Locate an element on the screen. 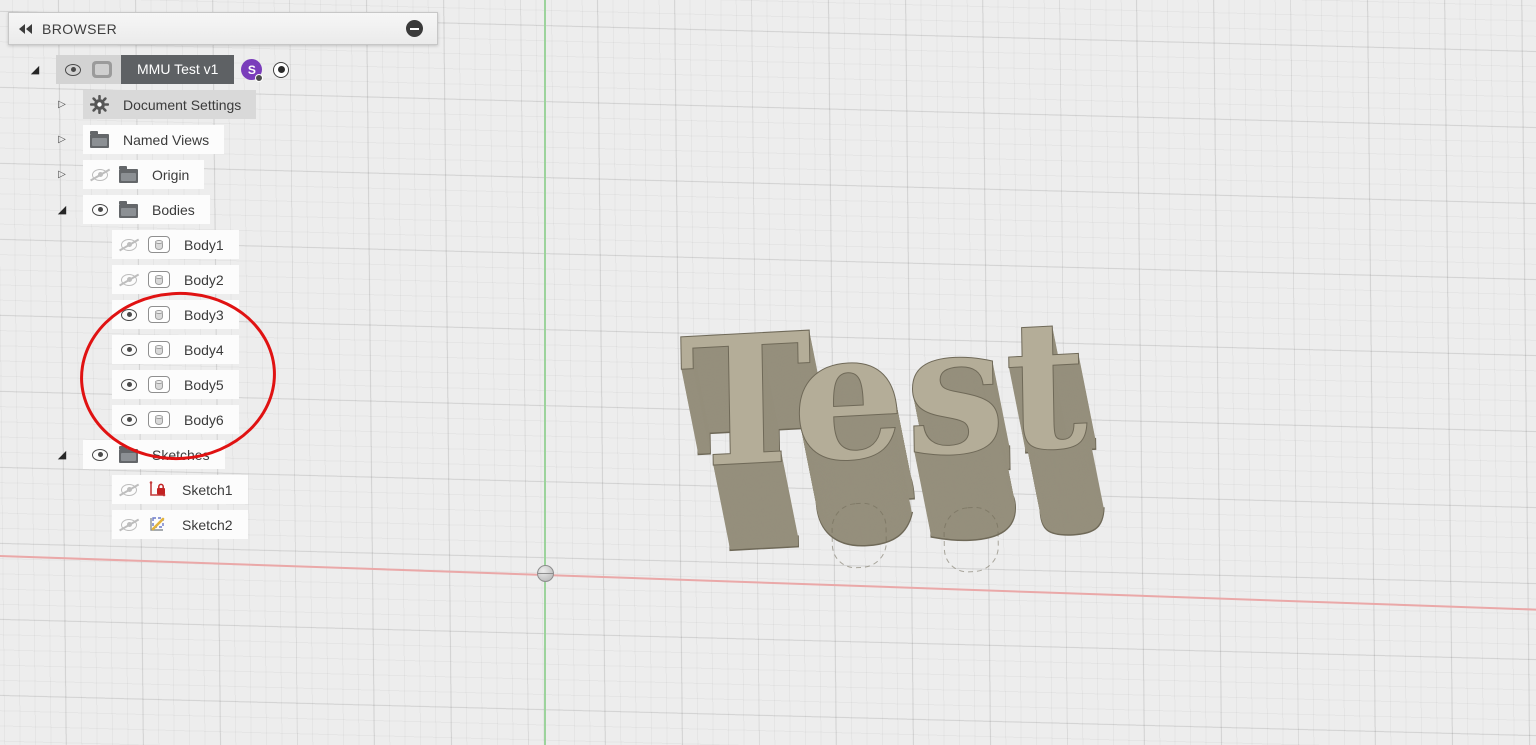  tree-row-named-views: ▷ Named Views is located at coordinates (148, 139).